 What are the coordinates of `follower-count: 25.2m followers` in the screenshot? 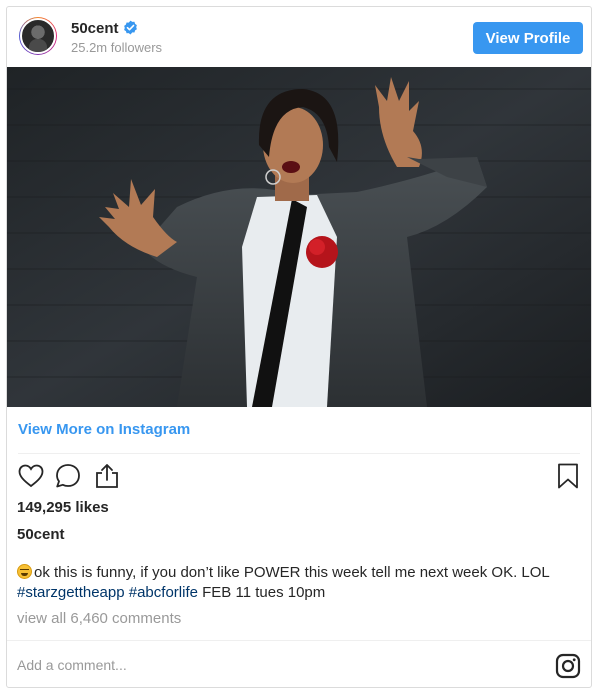 It's located at (117, 47).